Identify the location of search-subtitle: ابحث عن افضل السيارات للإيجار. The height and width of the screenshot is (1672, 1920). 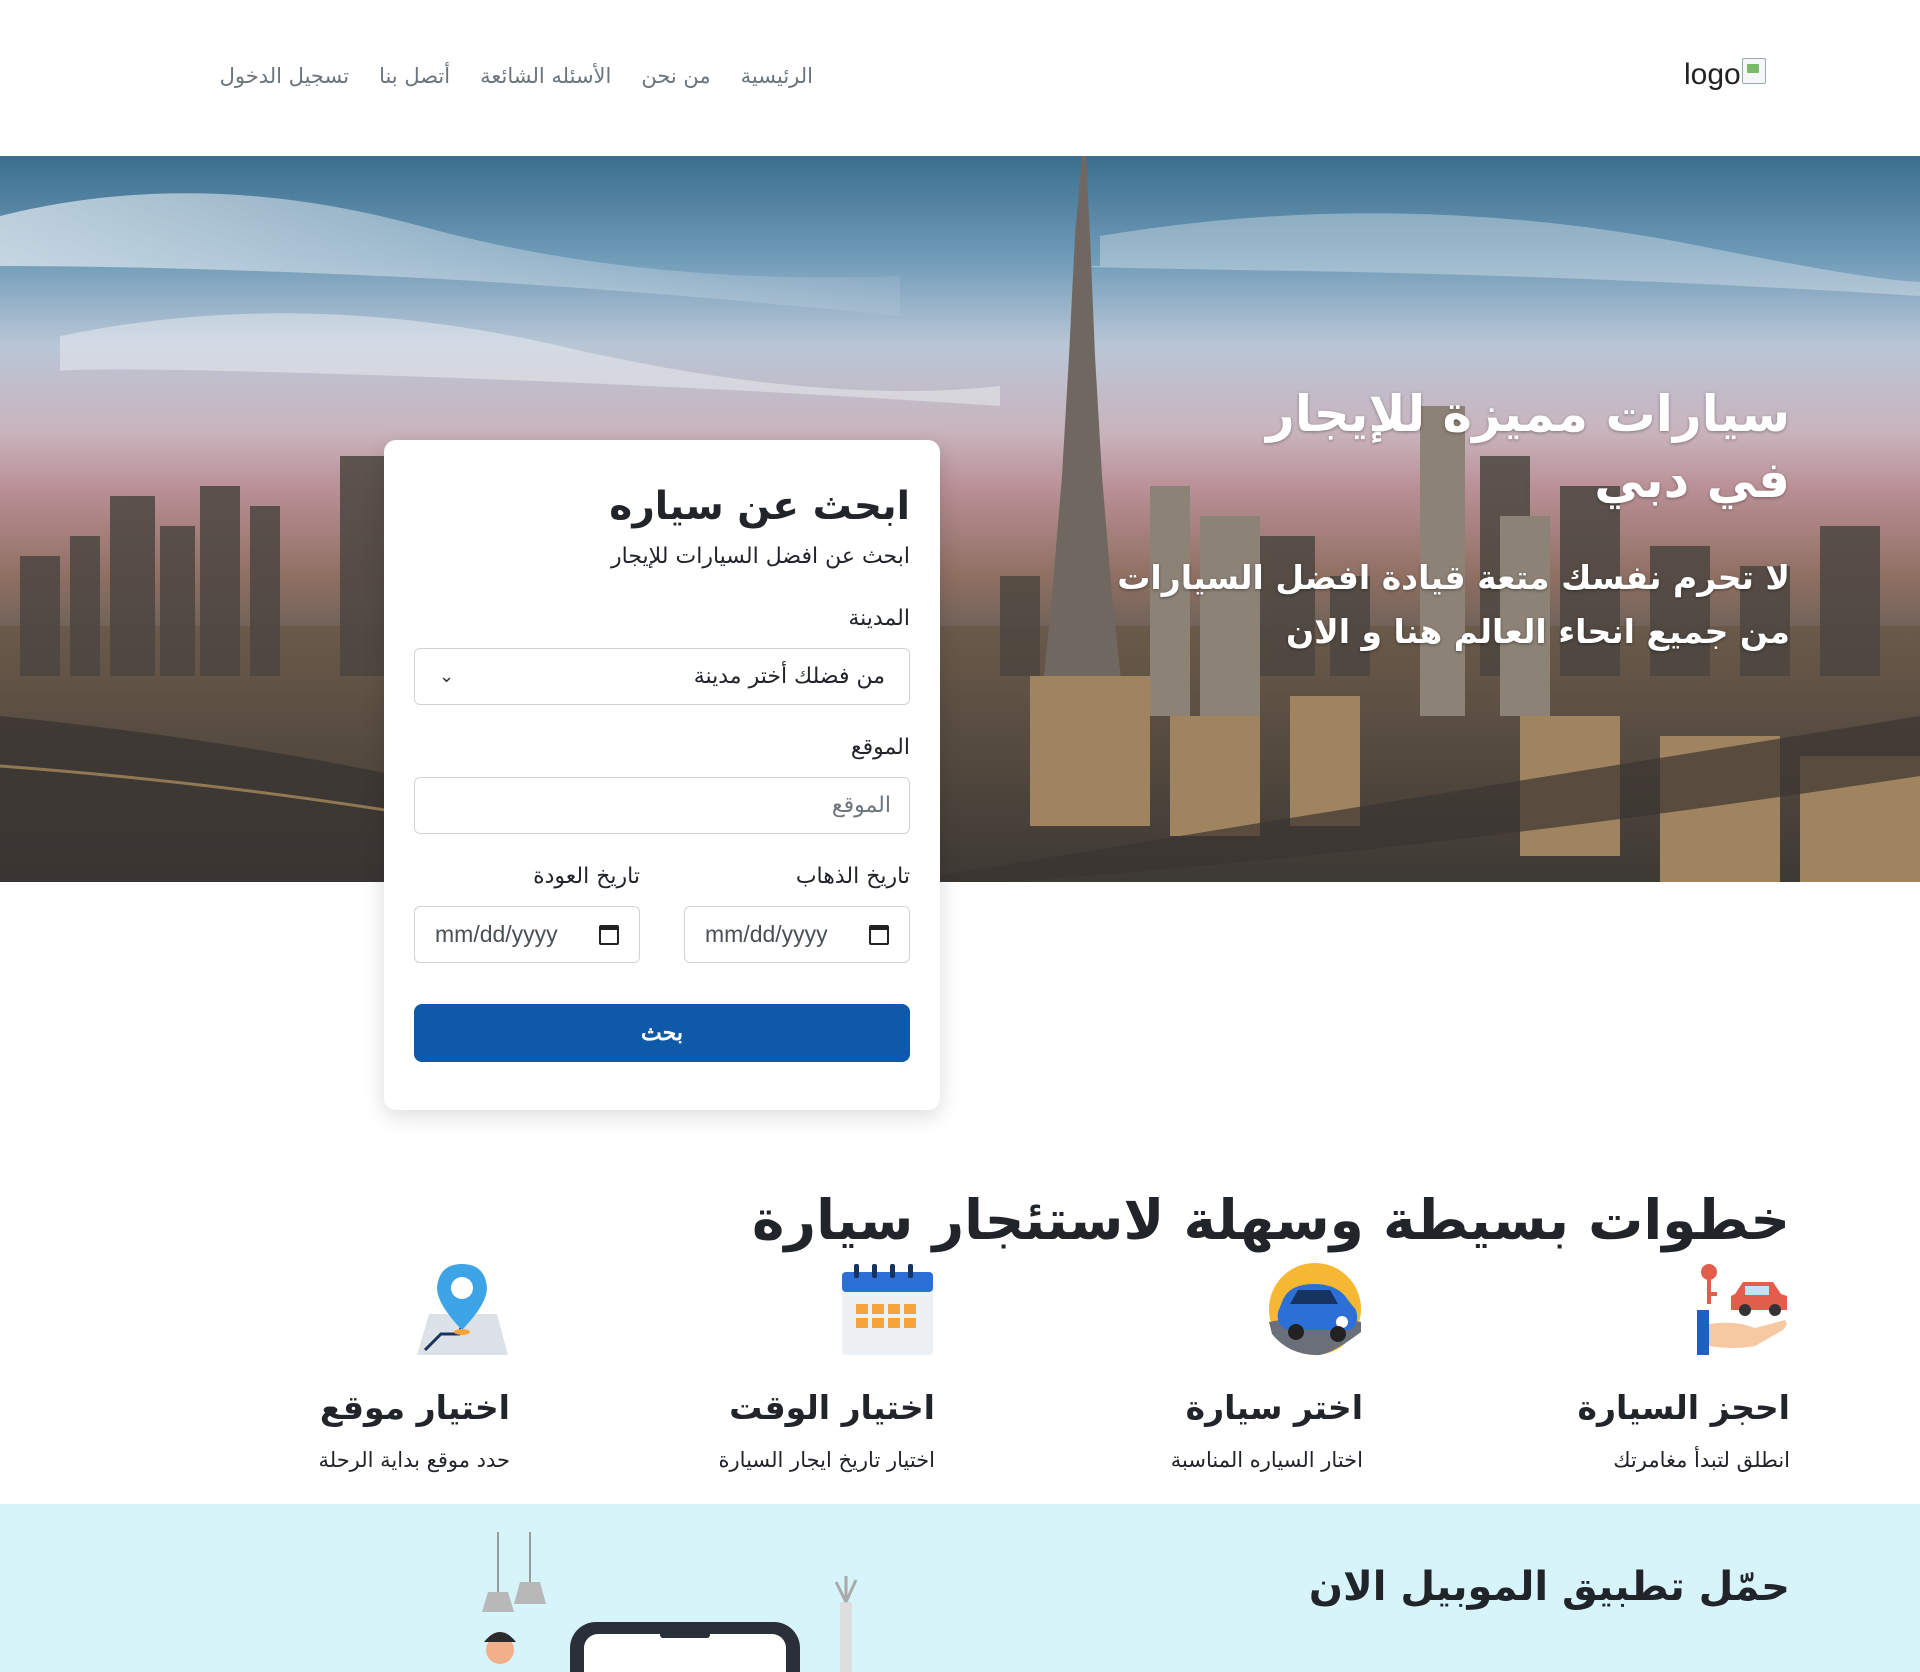
(760, 556).